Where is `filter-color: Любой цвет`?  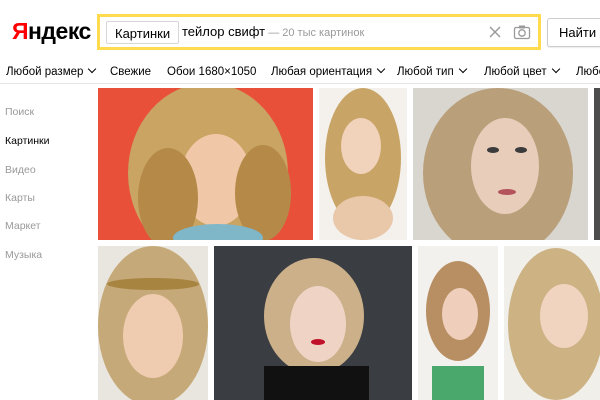 filter-color: Любой цвет is located at coordinates (522, 71).